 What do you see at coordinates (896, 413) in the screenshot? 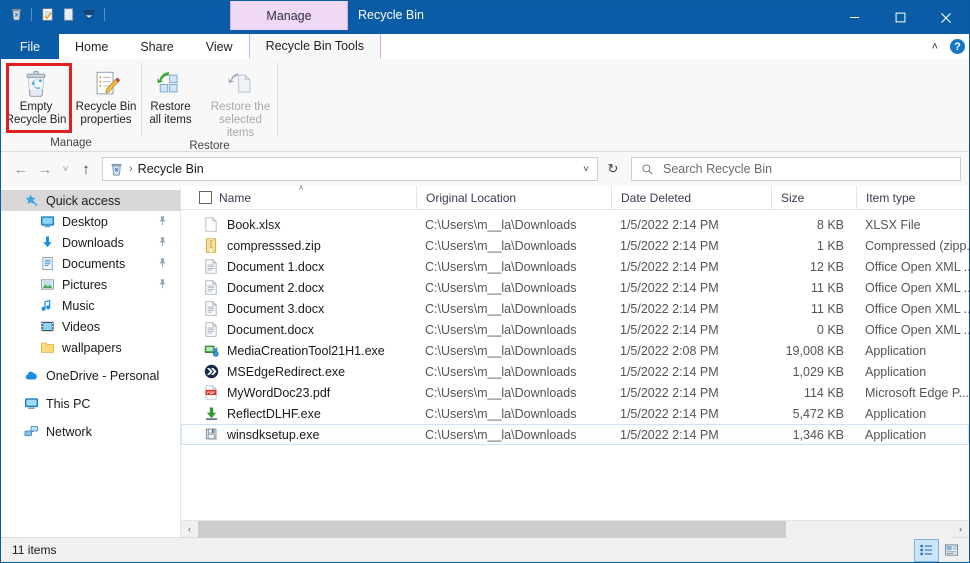
I see `cell-item-type: Application` at bounding box center [896, 413].